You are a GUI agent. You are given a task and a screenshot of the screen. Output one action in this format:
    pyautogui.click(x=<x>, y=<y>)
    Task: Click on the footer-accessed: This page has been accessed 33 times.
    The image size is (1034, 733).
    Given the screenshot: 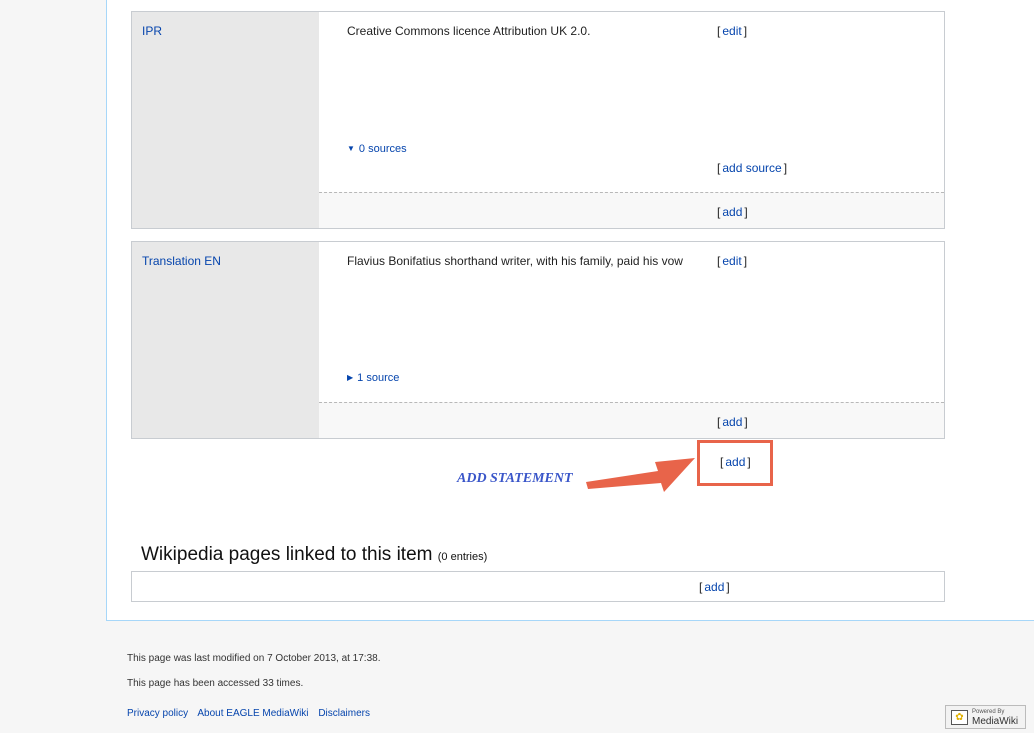 What is the action you would take?
    pyautogui.click(x=215, y=683)
    